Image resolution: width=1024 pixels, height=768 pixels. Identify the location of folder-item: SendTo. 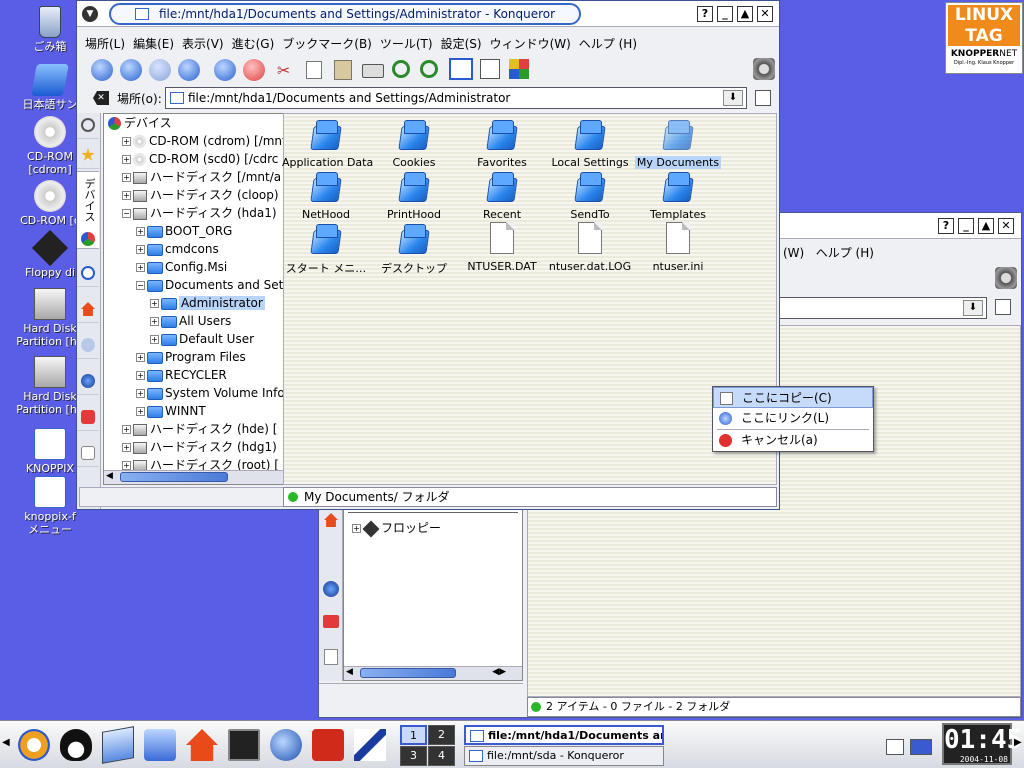
(590, 195).